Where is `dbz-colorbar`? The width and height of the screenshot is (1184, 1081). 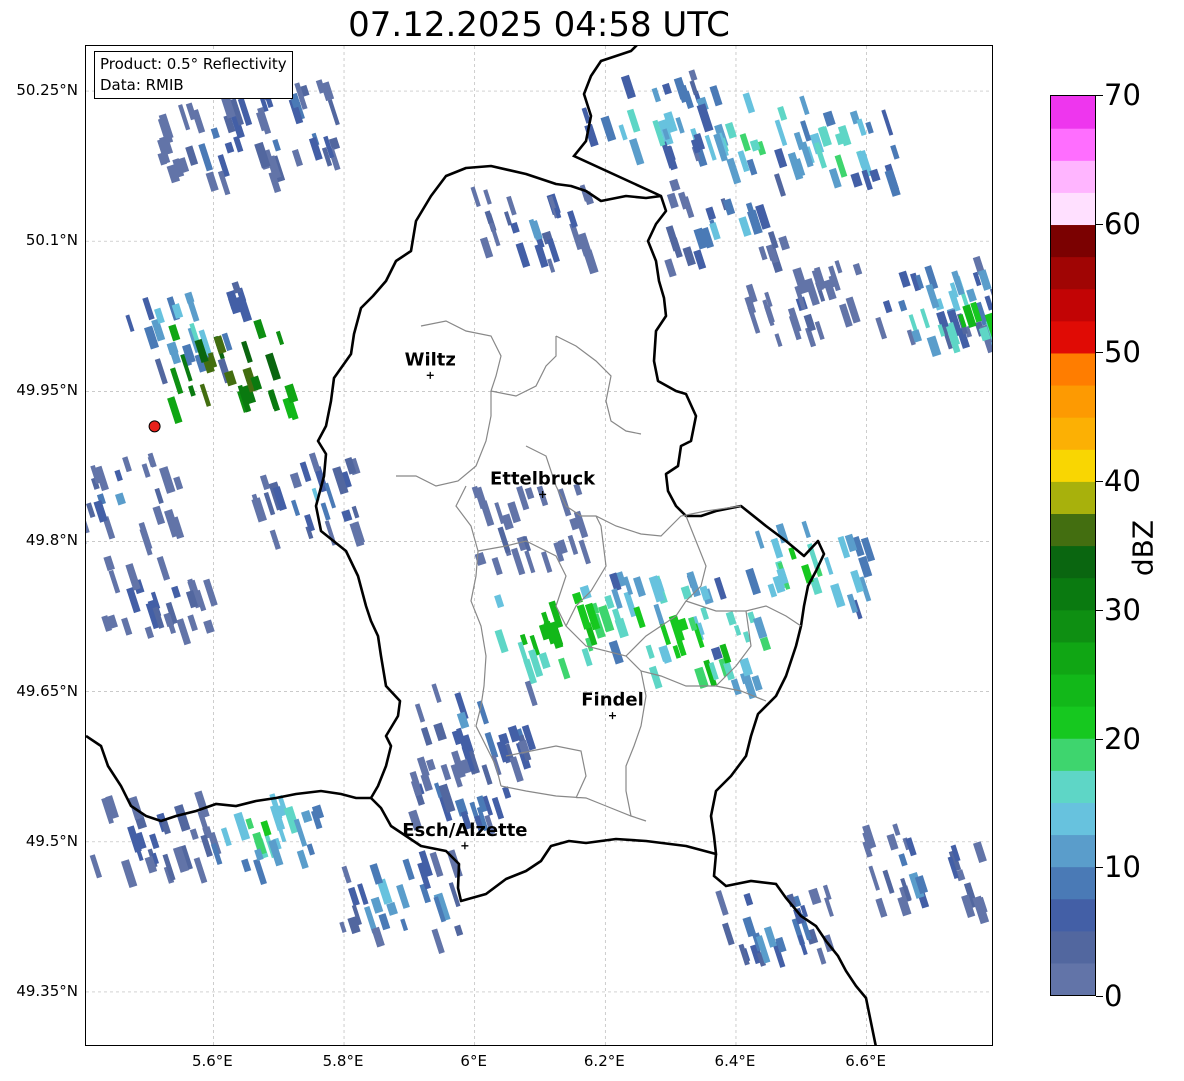
dbz-colorbar is located at coordinates (1073, 545).